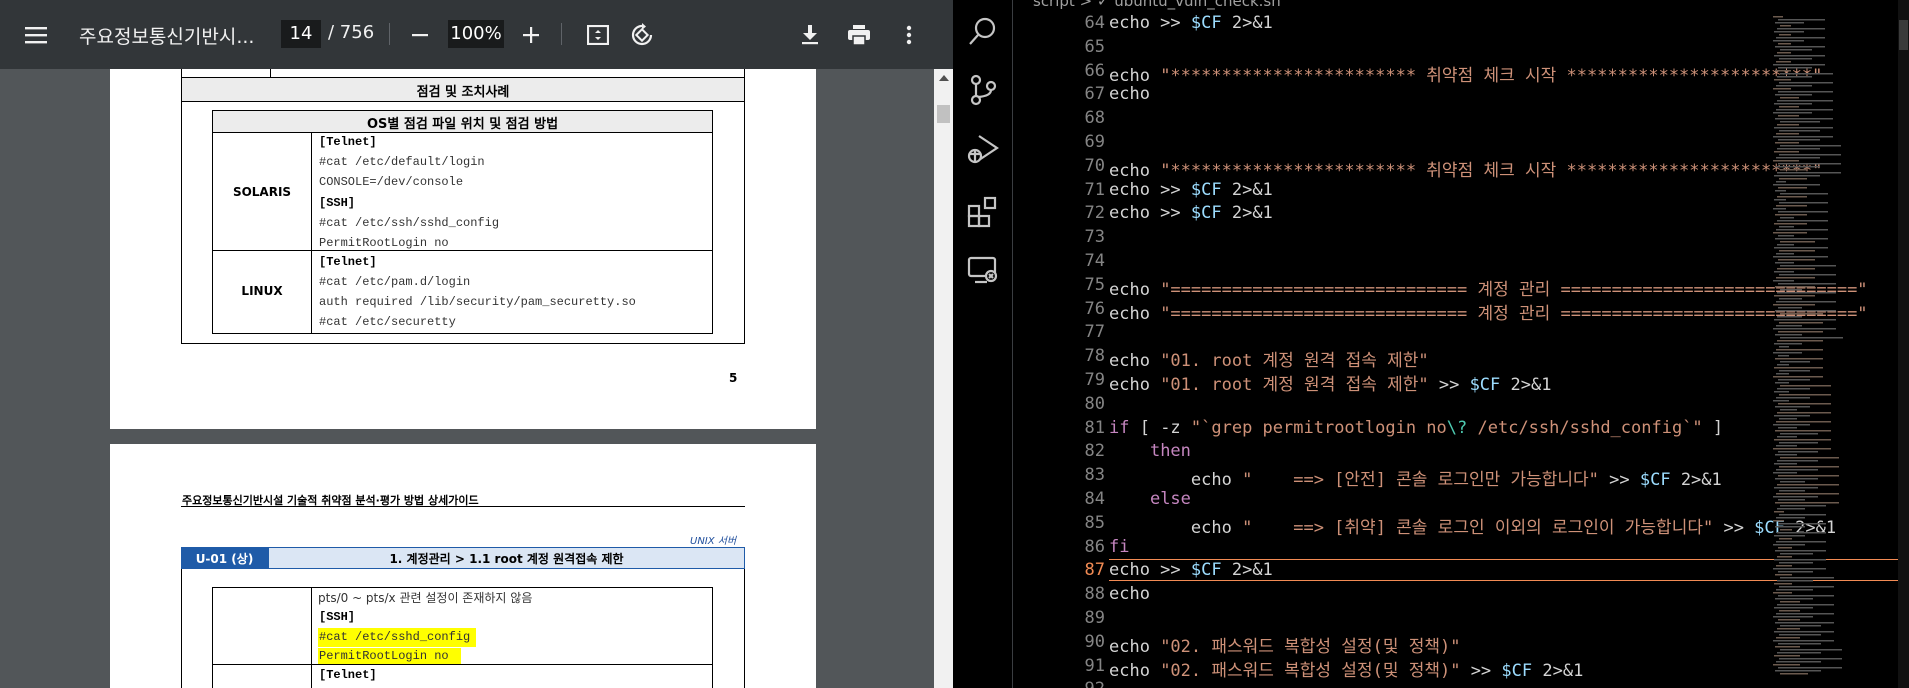  I want to click on remote-explorer-icon, so click(983, 270).